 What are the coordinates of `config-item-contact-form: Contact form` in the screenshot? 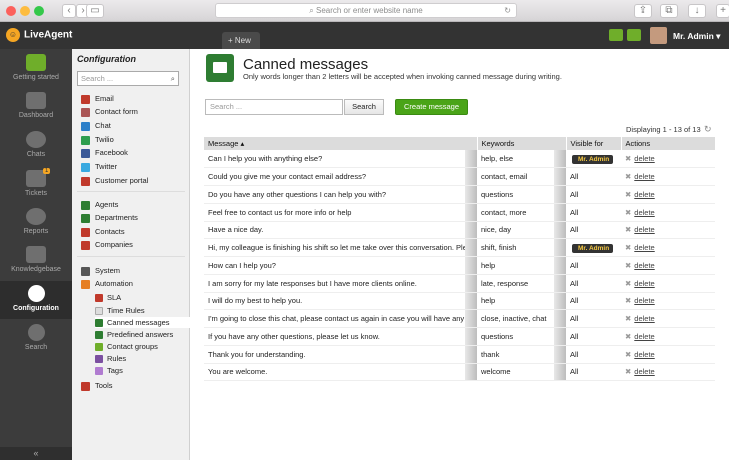 It's located at (109, 111).